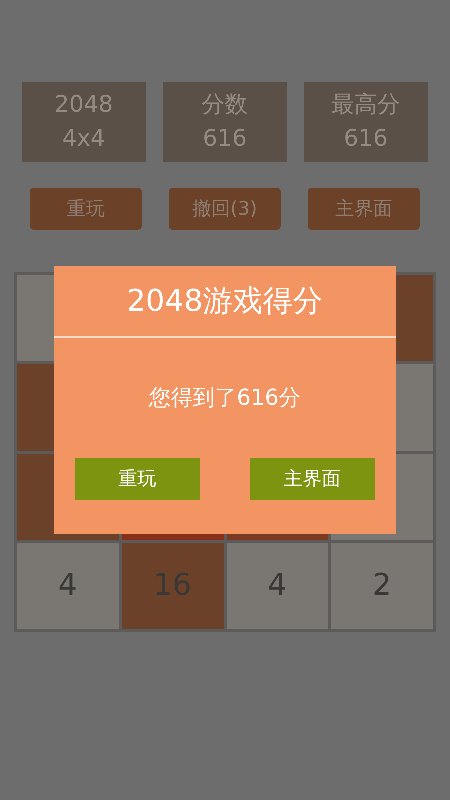 This screenshot has height=800, width=450. Describe the element at coordinates (137, 479) in the screenshot. I see `dialog-button: 重玩` at that location.